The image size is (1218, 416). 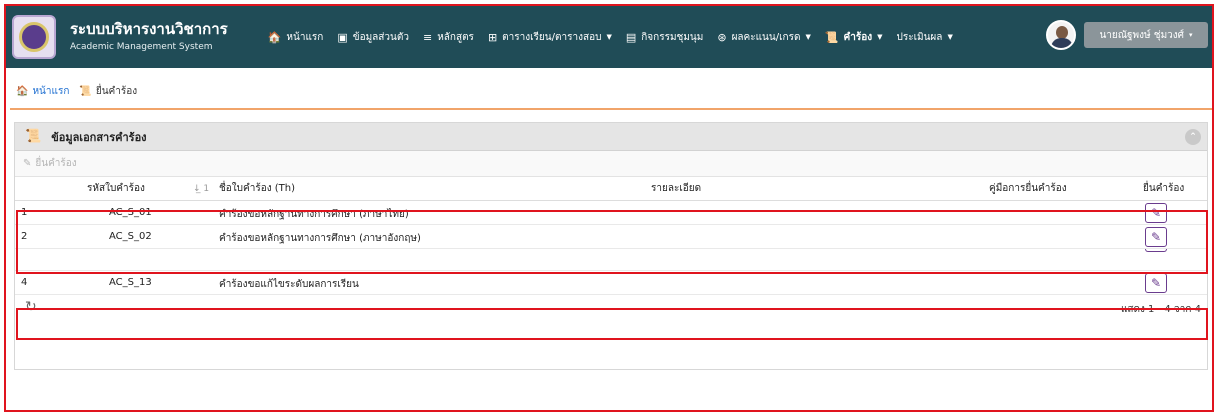 What do you see at coordinates (631, 37) in the screenshot?
I see `list-icon: ▤` at bounding box center [631, 37].